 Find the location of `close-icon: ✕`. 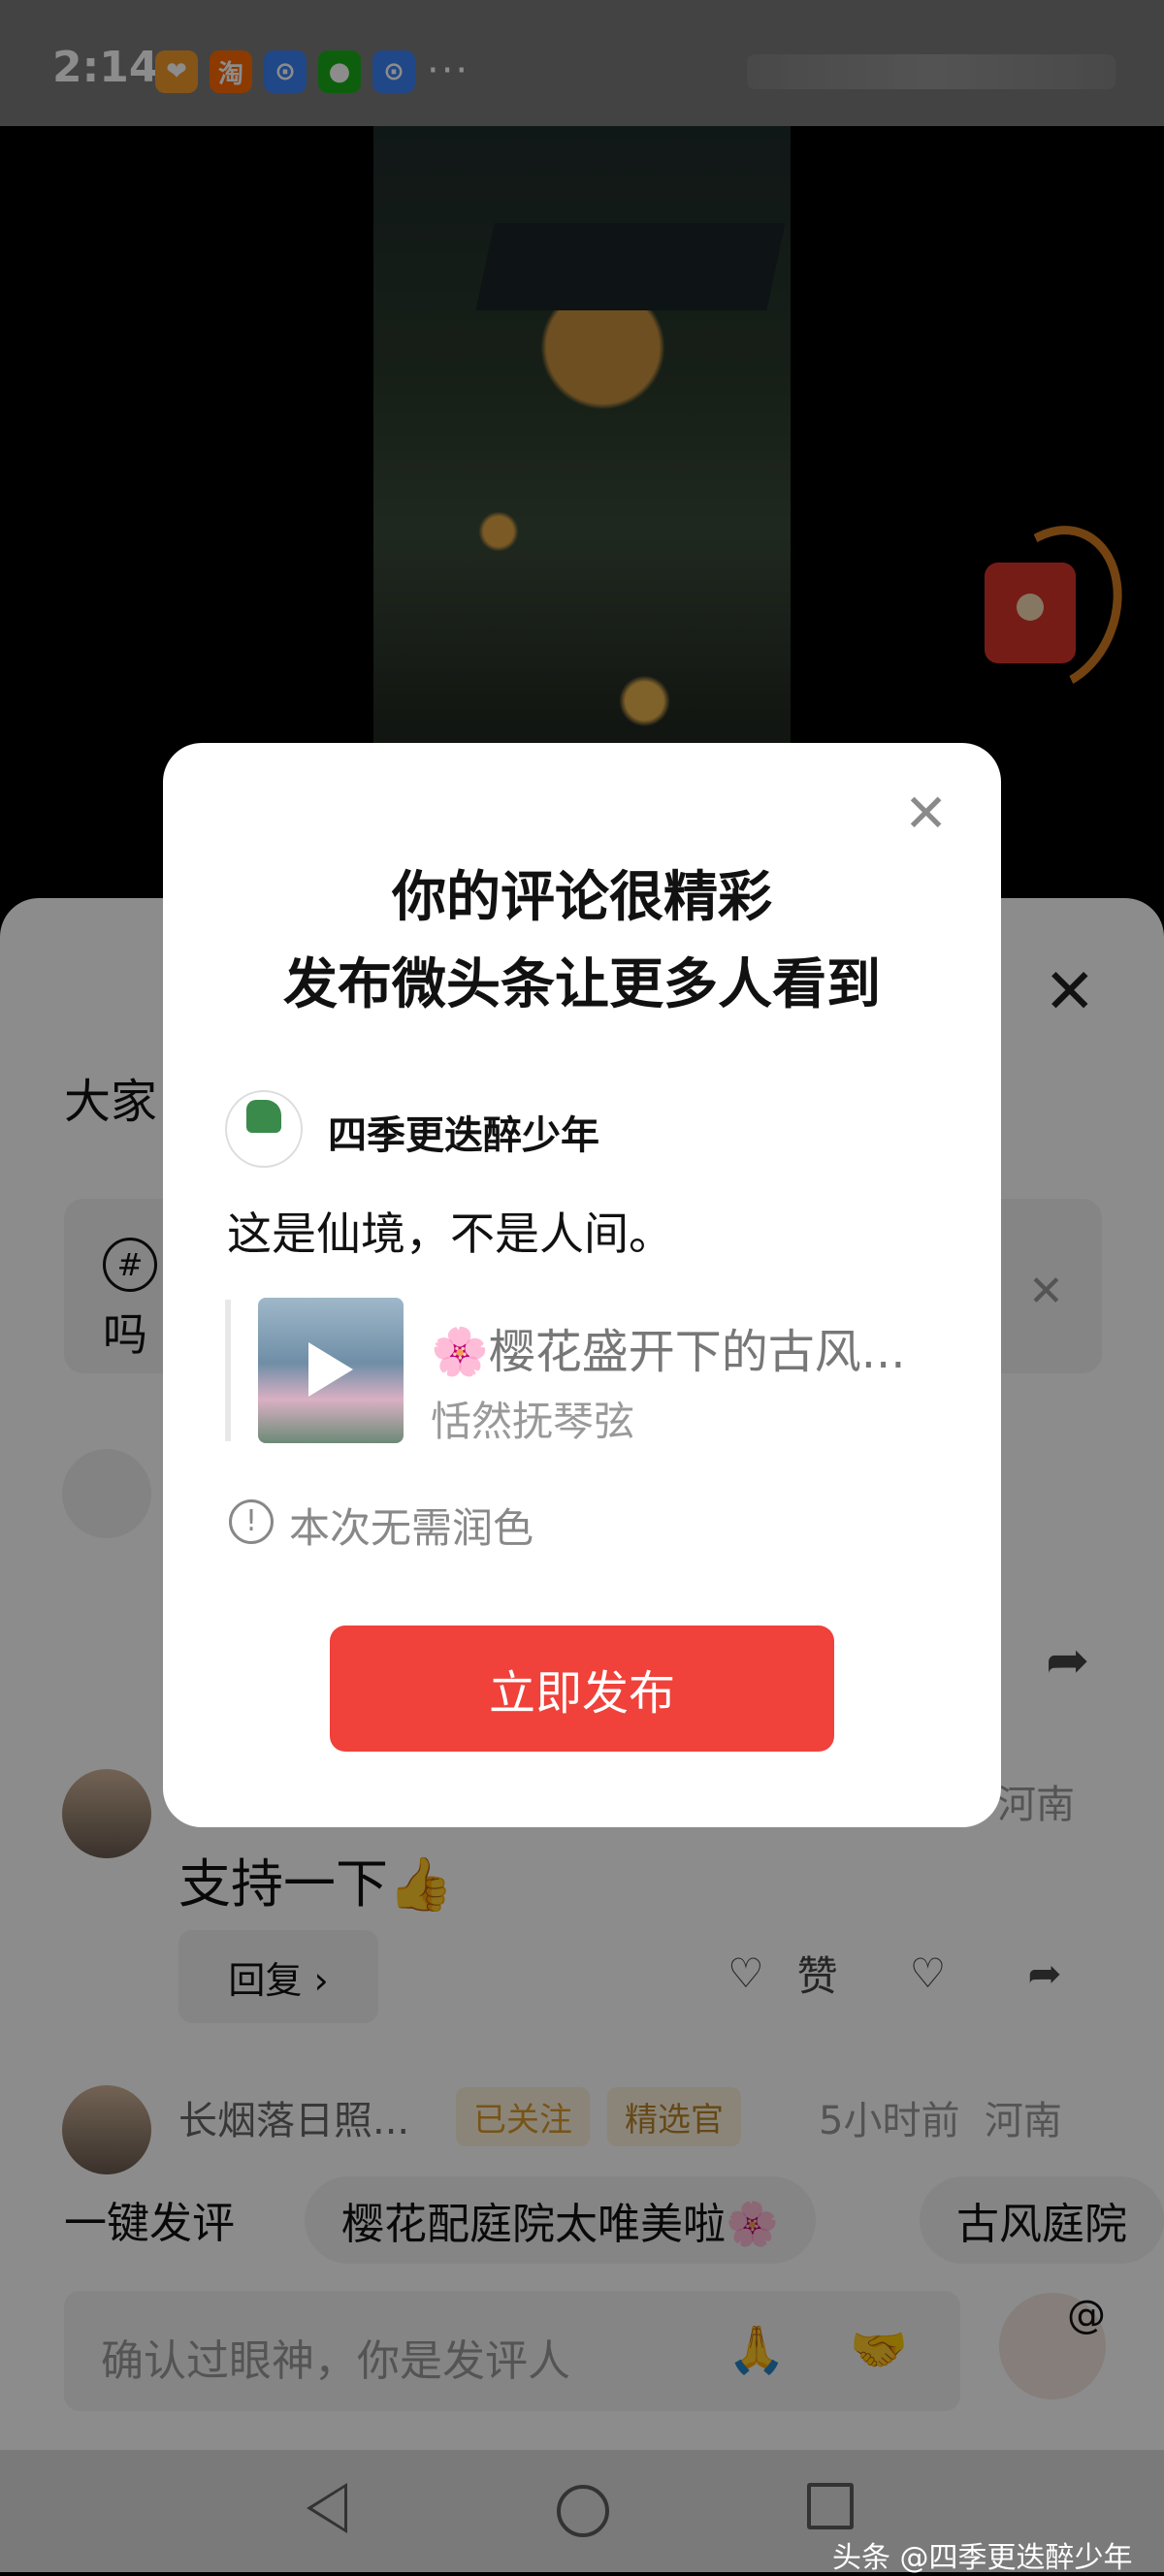

close-icon: ✕ is located at coordinates (926, 814).